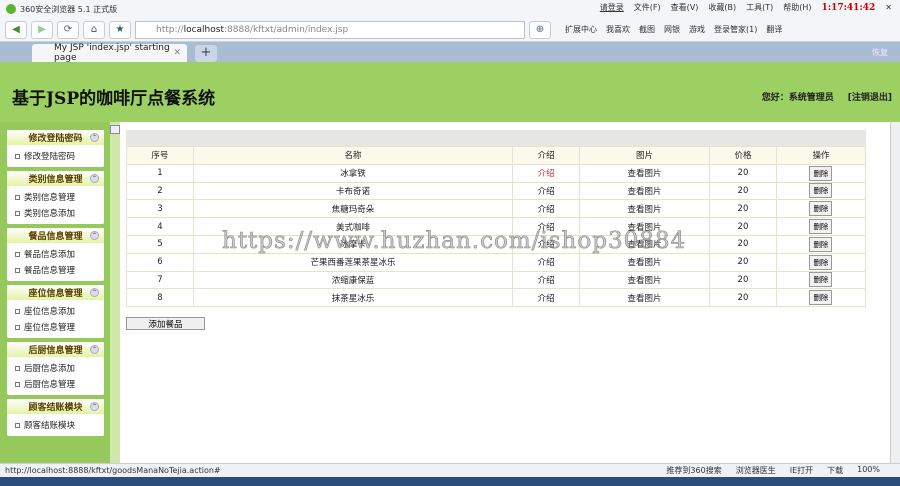  What do you see at coordinates (685, 7) in the screenshot?
I see `menu-item: 查看(V)` at bounding box center [685, 7].